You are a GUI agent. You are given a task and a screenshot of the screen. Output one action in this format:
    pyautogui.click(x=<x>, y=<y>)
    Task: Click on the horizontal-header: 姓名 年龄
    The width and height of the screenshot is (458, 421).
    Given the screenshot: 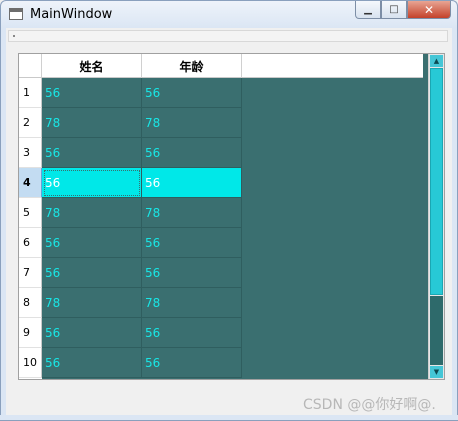 What is the action you would take?
    pyautogui.click(x=232, y=66)
    